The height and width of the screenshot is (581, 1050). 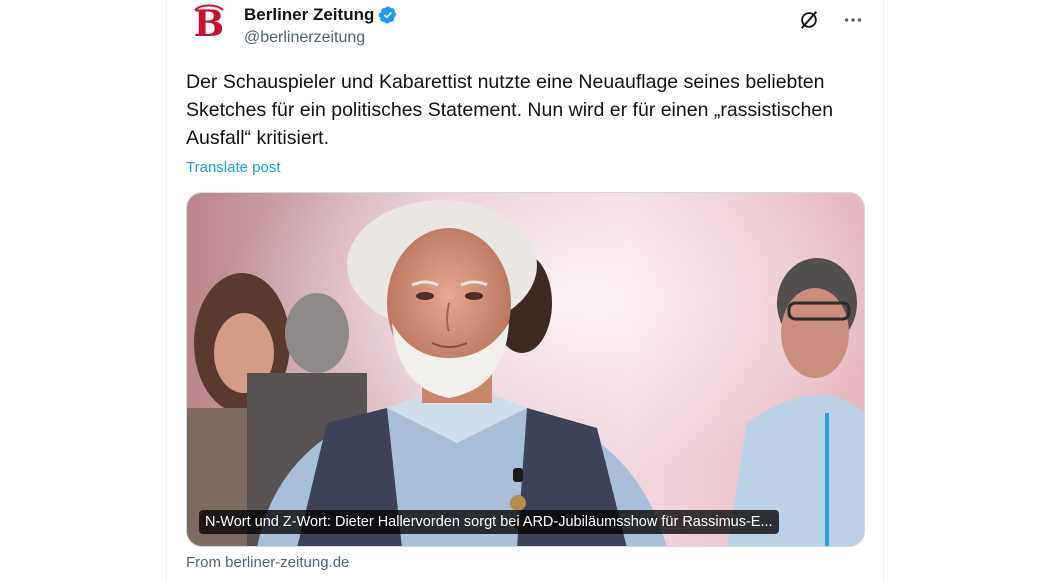 What do you see at coordinates (309, 15) in the screenshot?
I see `author-name: Berliner Zeitung` at bounding box center [309, 15].